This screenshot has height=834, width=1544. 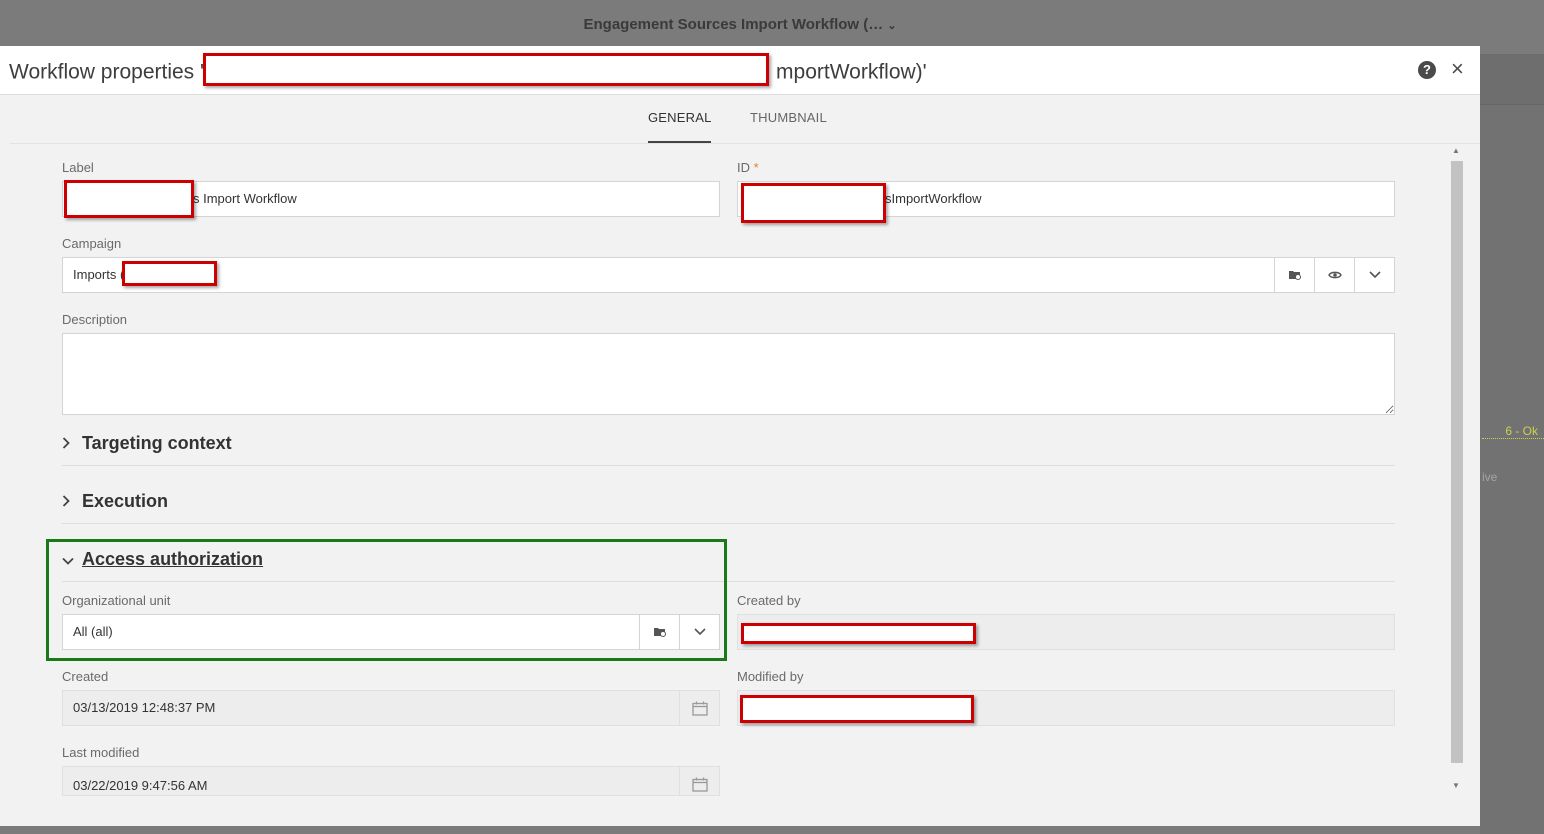 What do you see at coordinates (1513, 431) in the screenshot?
I see `background-status-ok: 6 - Ok` at bounding box center [1513, 431].